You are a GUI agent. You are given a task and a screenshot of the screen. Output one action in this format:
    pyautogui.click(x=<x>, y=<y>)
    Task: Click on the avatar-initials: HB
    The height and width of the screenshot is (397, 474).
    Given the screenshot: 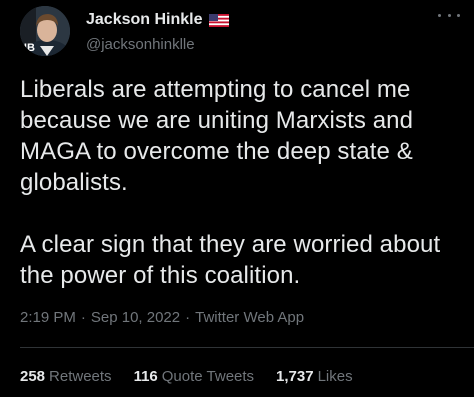 What is the action you would take?
    pyautogui.click(x=27, y=48)
    